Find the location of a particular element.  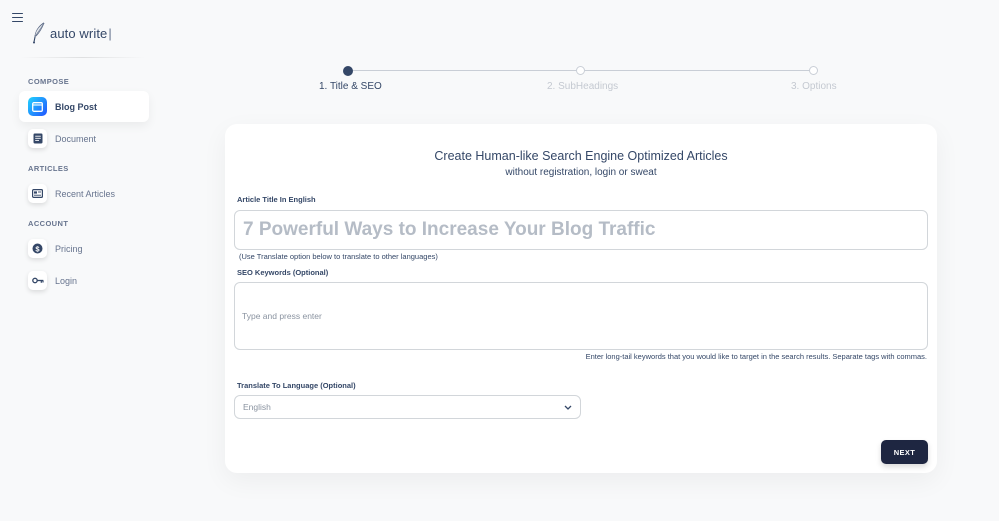

article-title-label: Article Title In English is located at coordinates (276, 199).